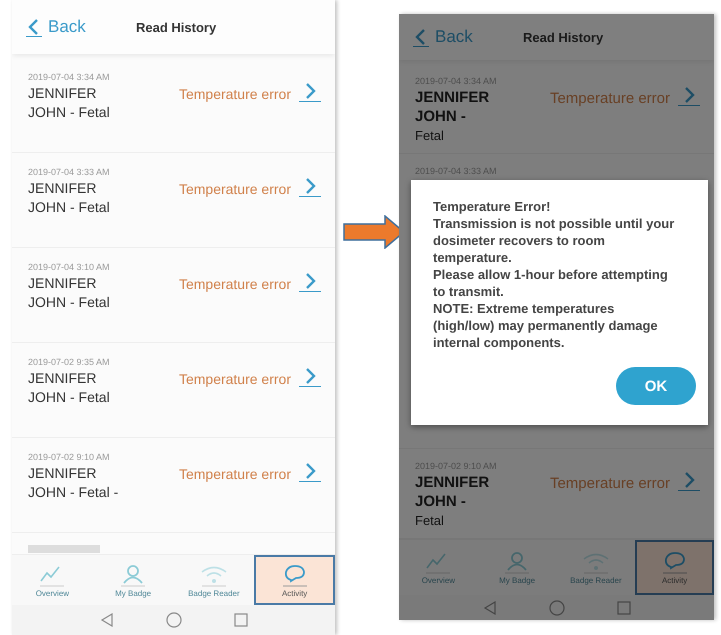  I want to click on read-time: 2019-07-04 3:33 AM, so click(69, 172).